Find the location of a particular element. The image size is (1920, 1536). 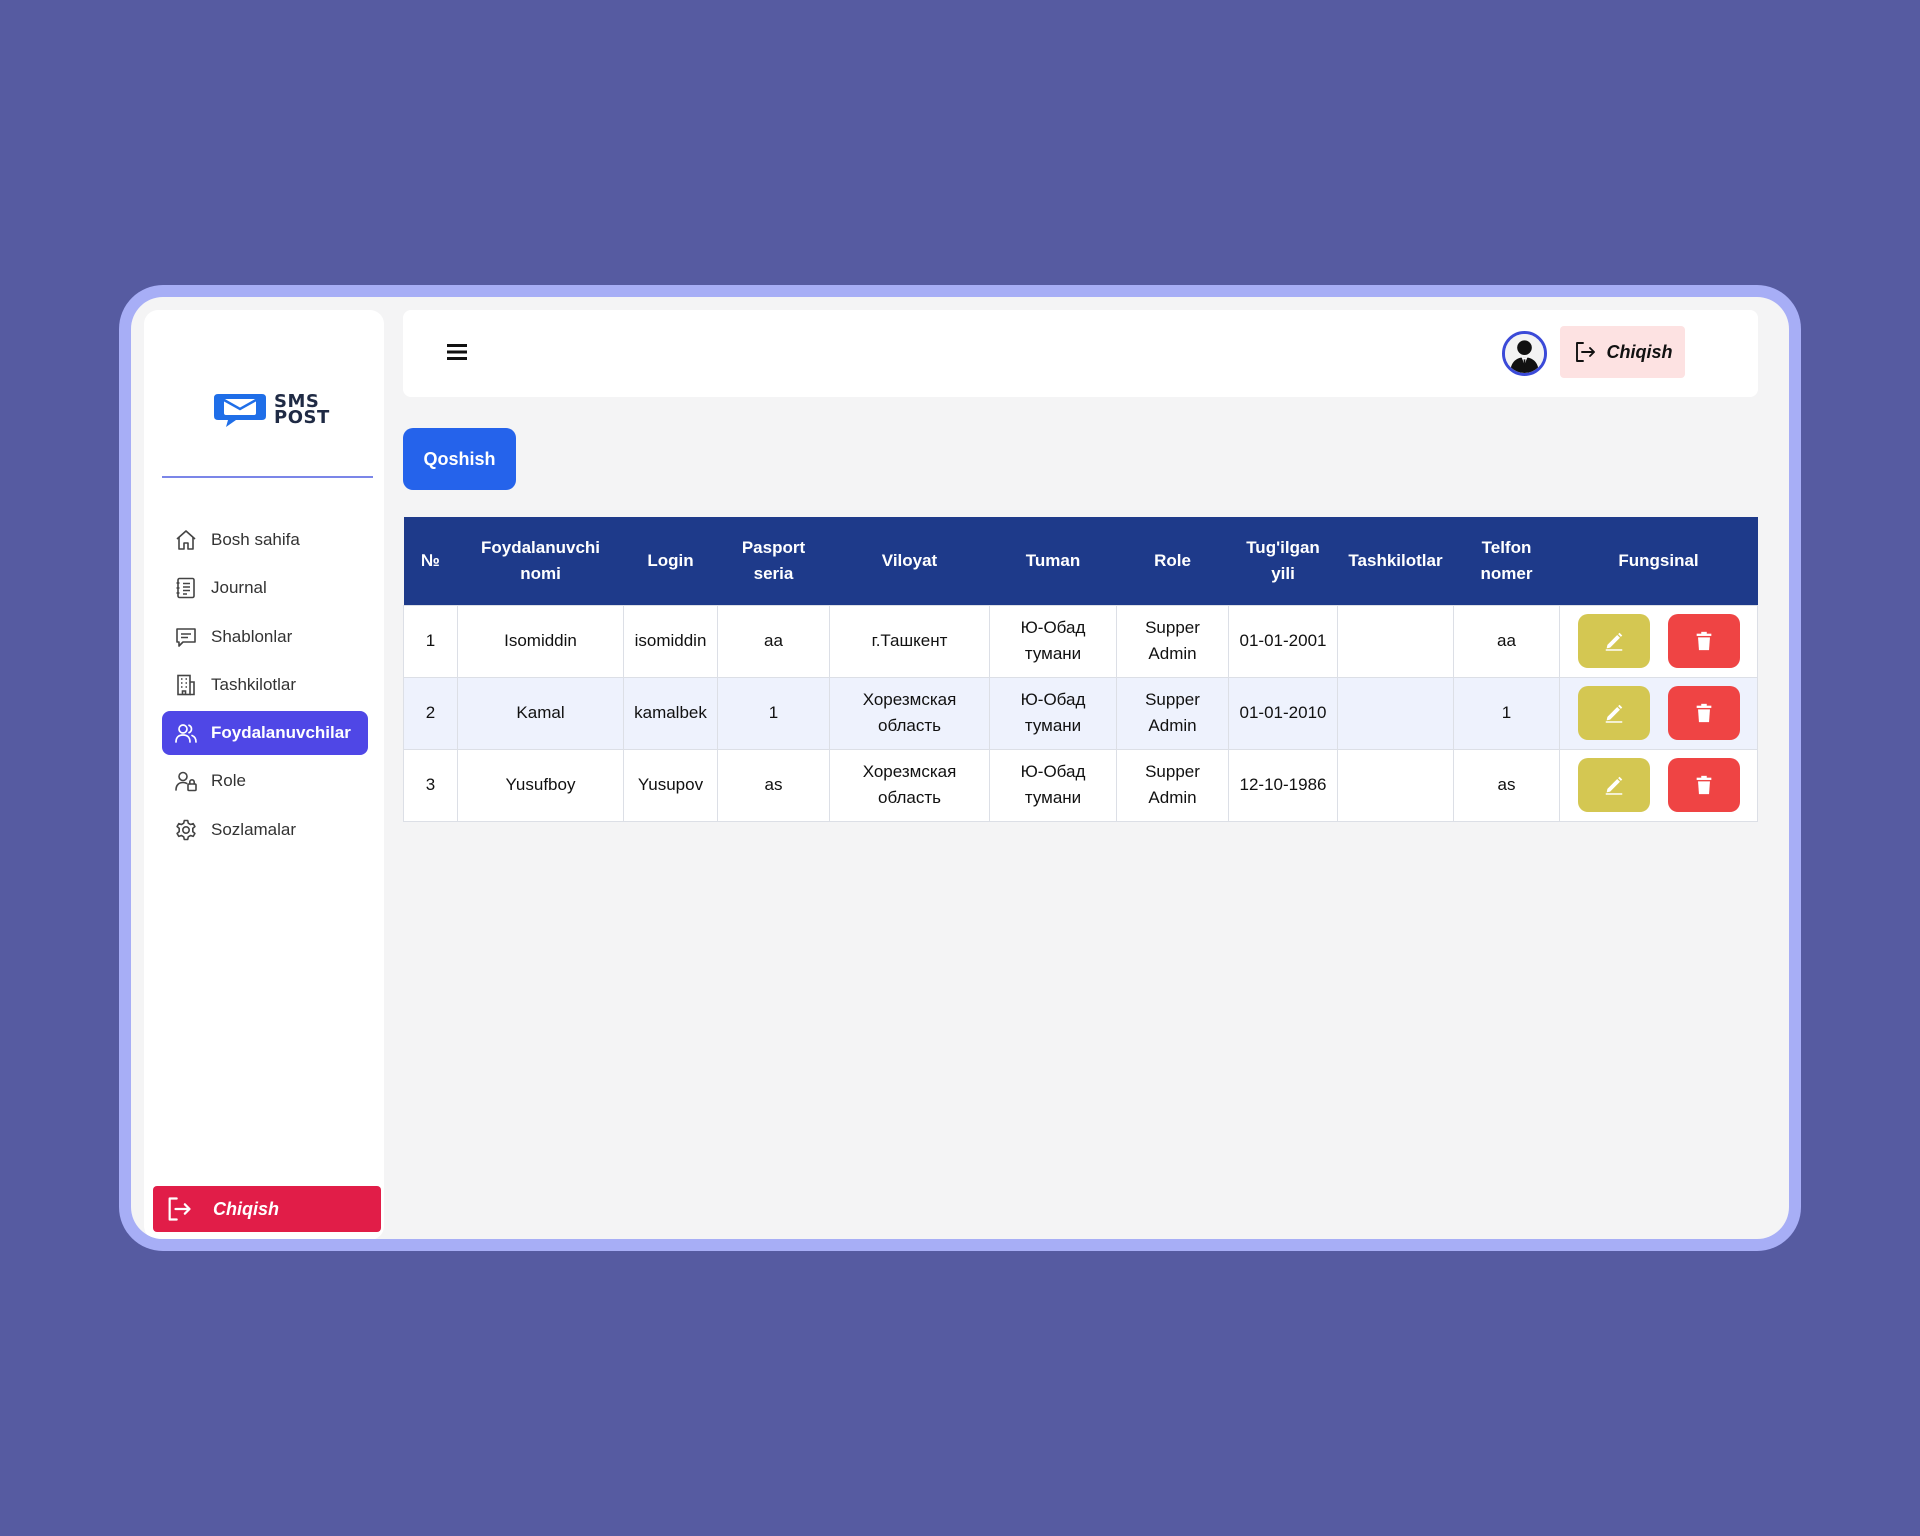

topbar-logout-label: Chiqish is located at coordinates (1639, 351).